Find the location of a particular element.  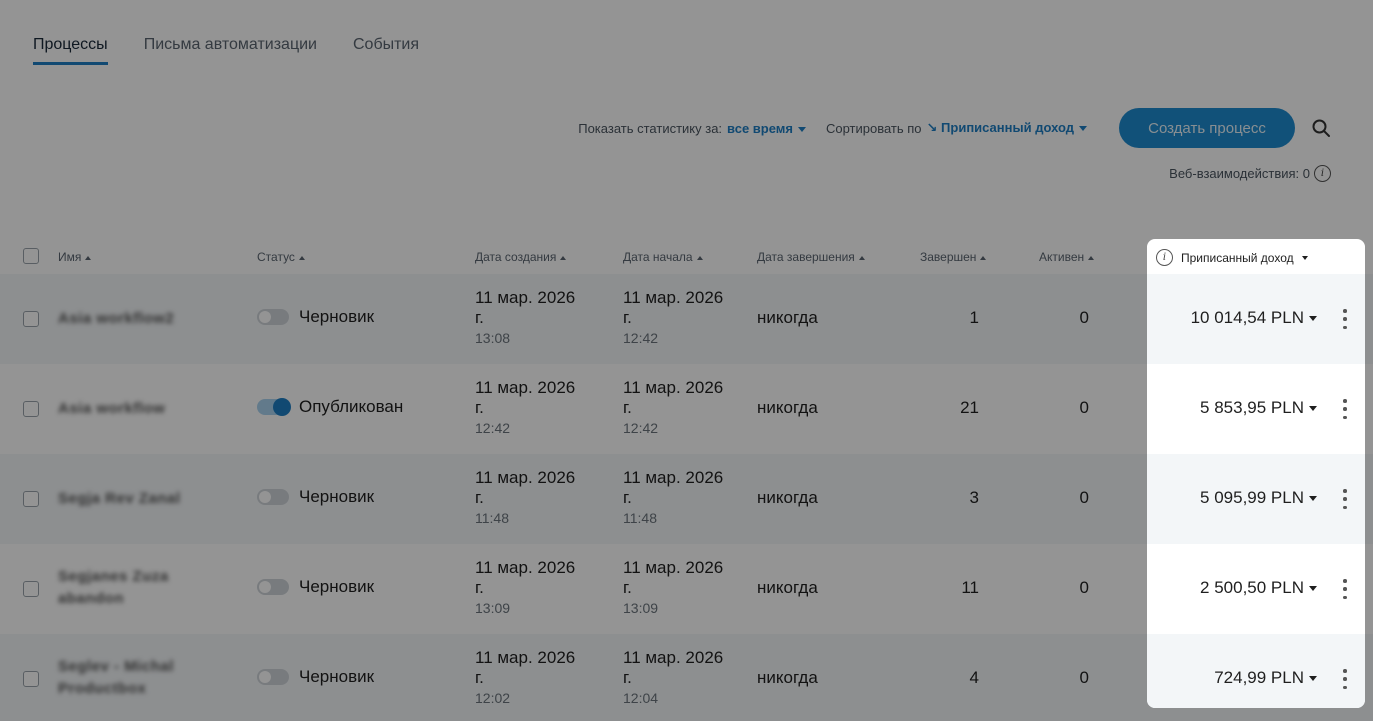

revenue-value: 5 095,99 PLN is located at coordinates (1252, 497).